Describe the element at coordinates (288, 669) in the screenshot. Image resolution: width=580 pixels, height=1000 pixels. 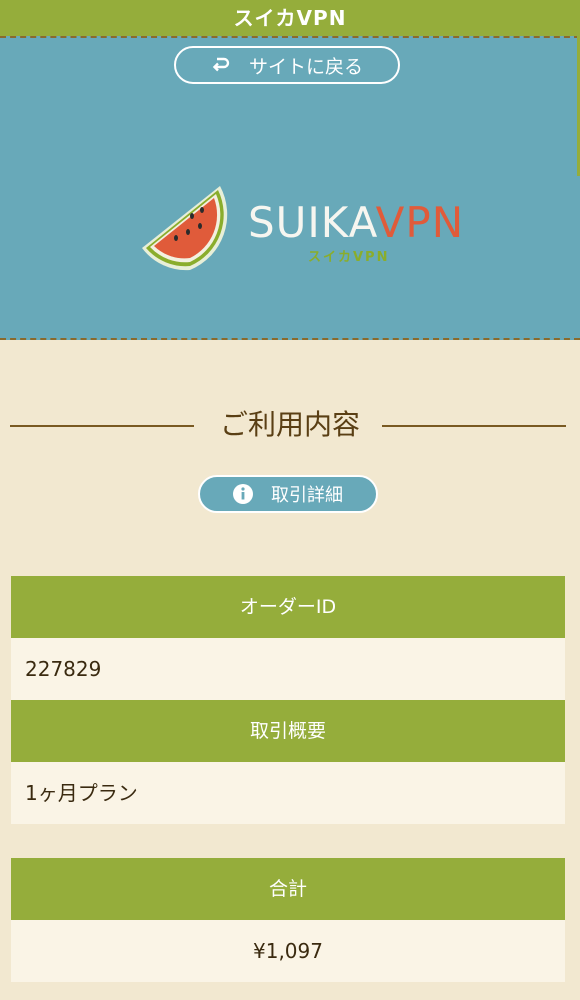
I see `order-id-value: 227829` at that location.